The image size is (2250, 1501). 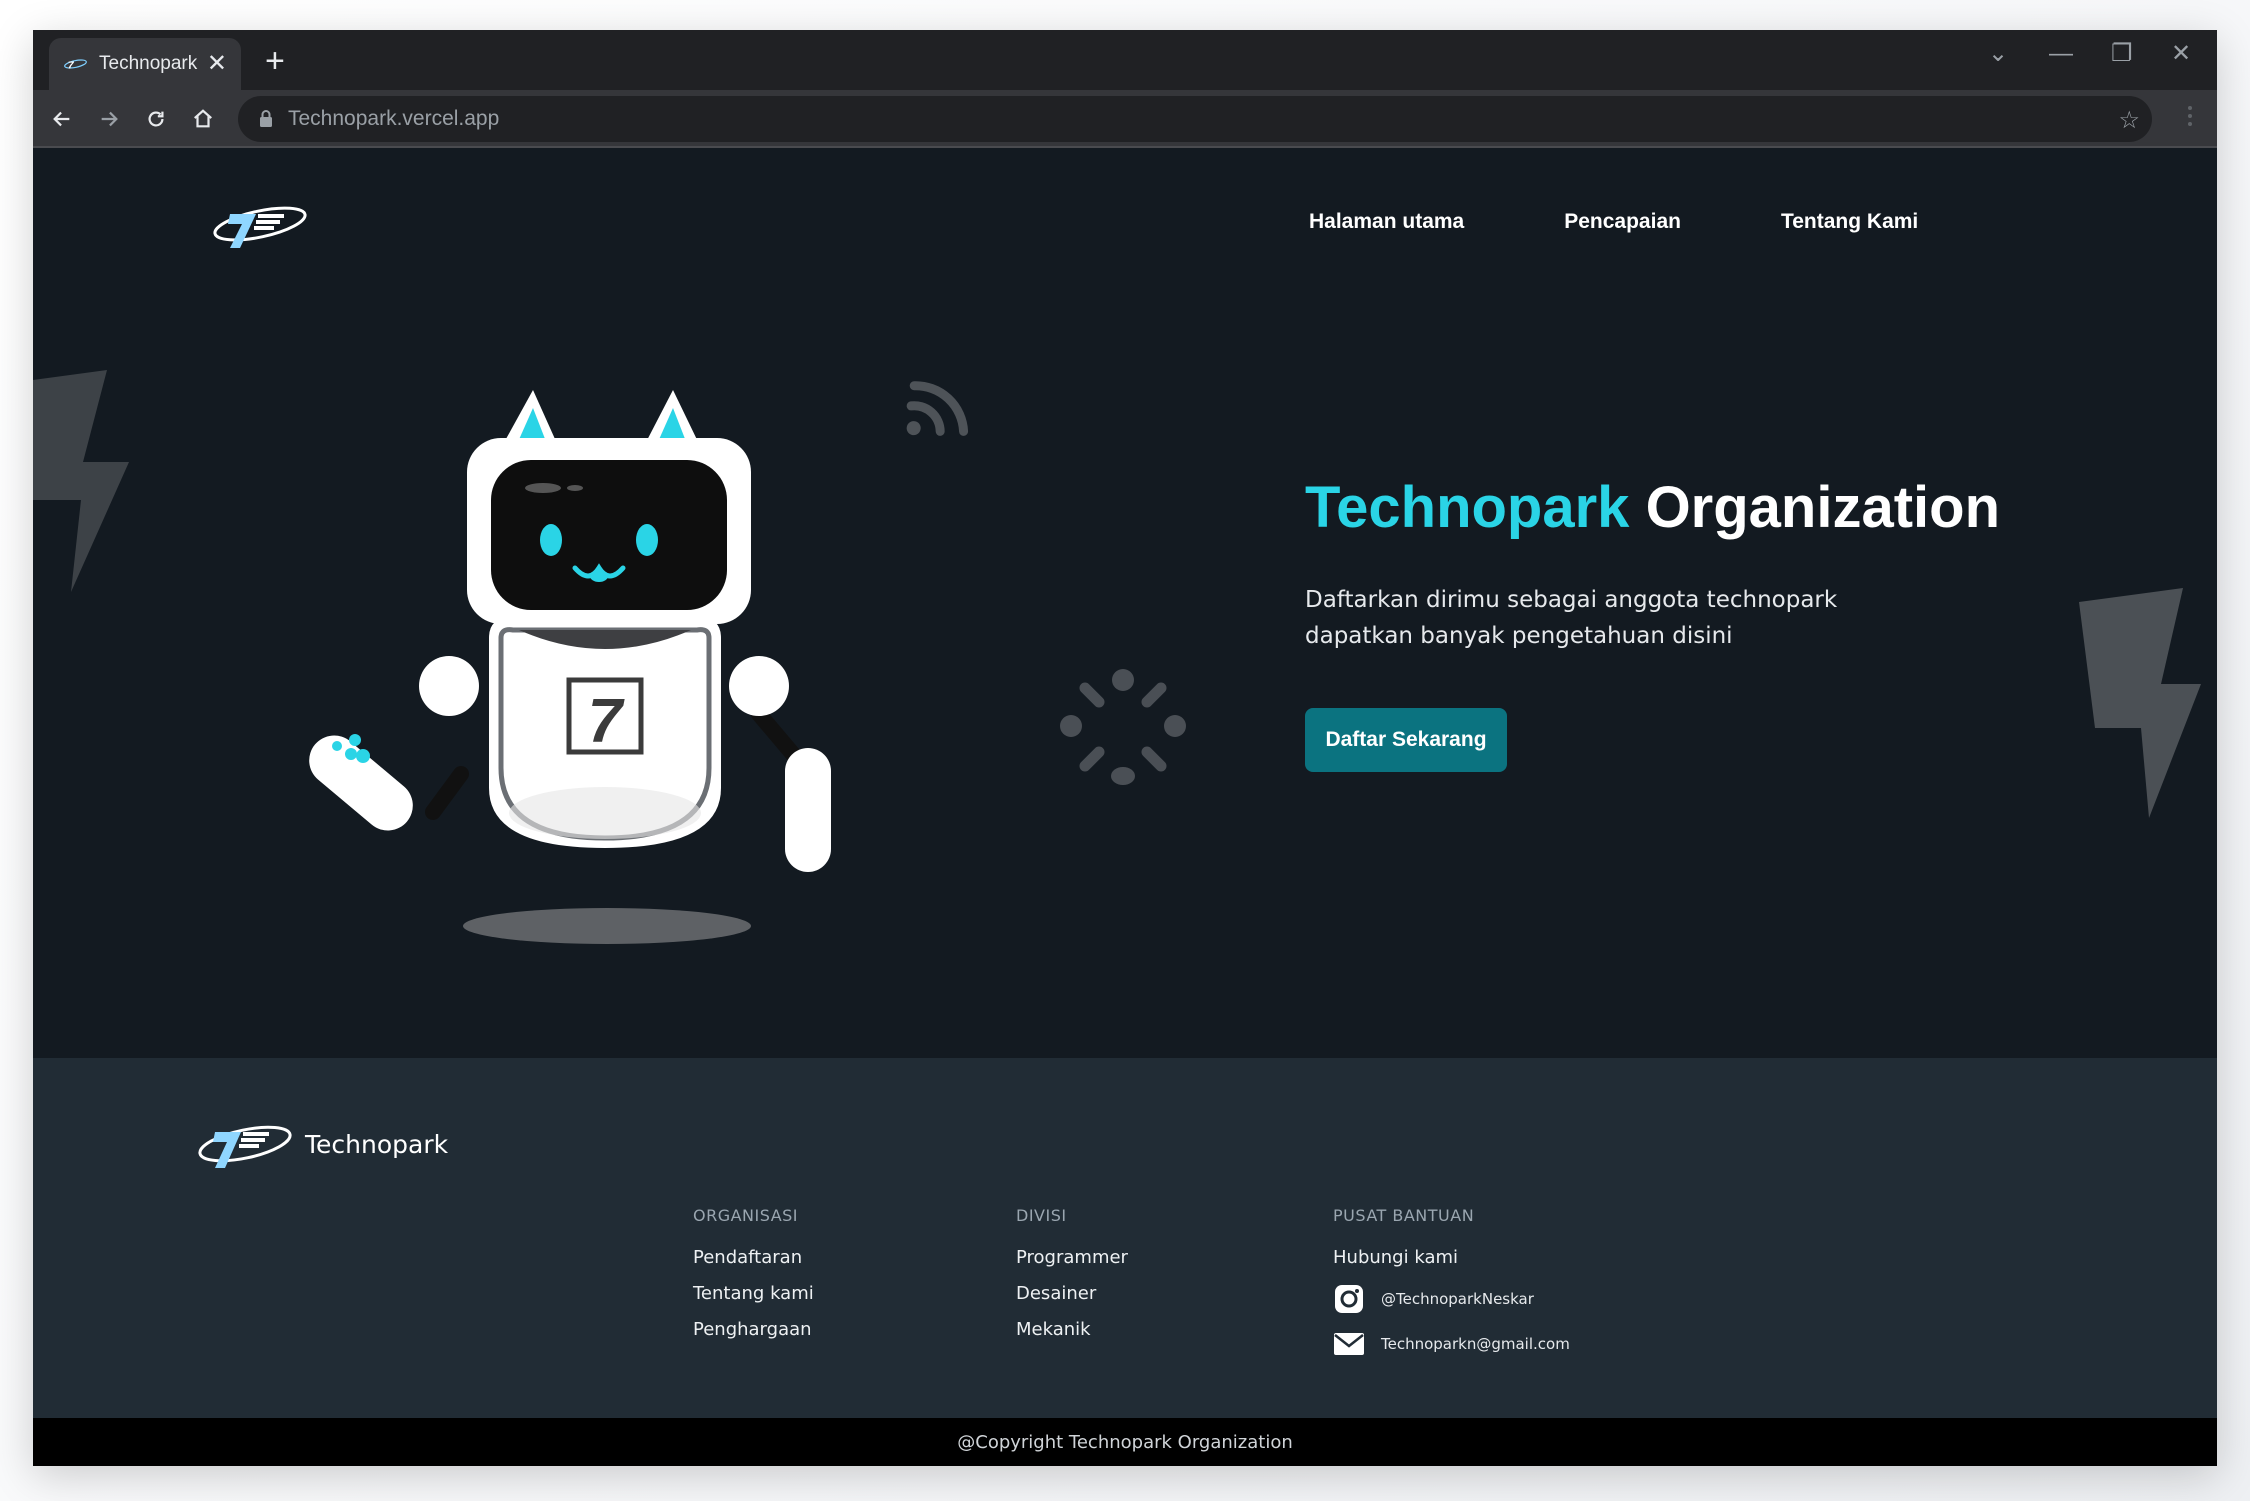 What do you see at coordinates (377, 1144) in the screenshot?
I see `footer-brand-name: Technopark` at bounding box center [377, 1144].